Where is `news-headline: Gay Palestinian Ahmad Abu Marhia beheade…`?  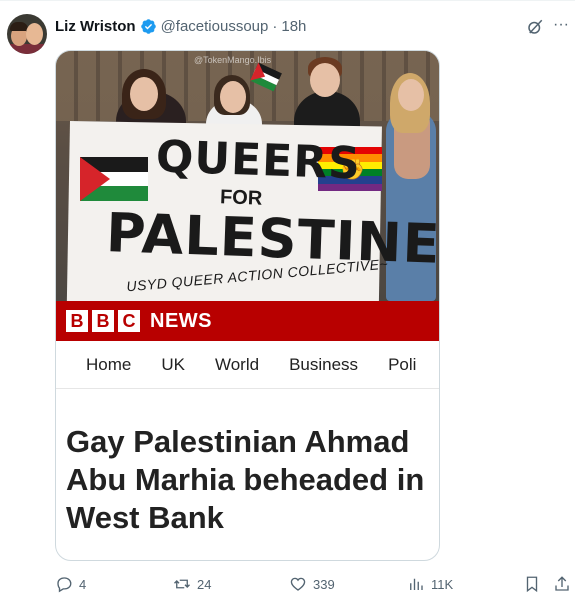 news-headline: Gay Palestinian Ahmad Abu Marhia beheade… is located at coordinates (245, 479).